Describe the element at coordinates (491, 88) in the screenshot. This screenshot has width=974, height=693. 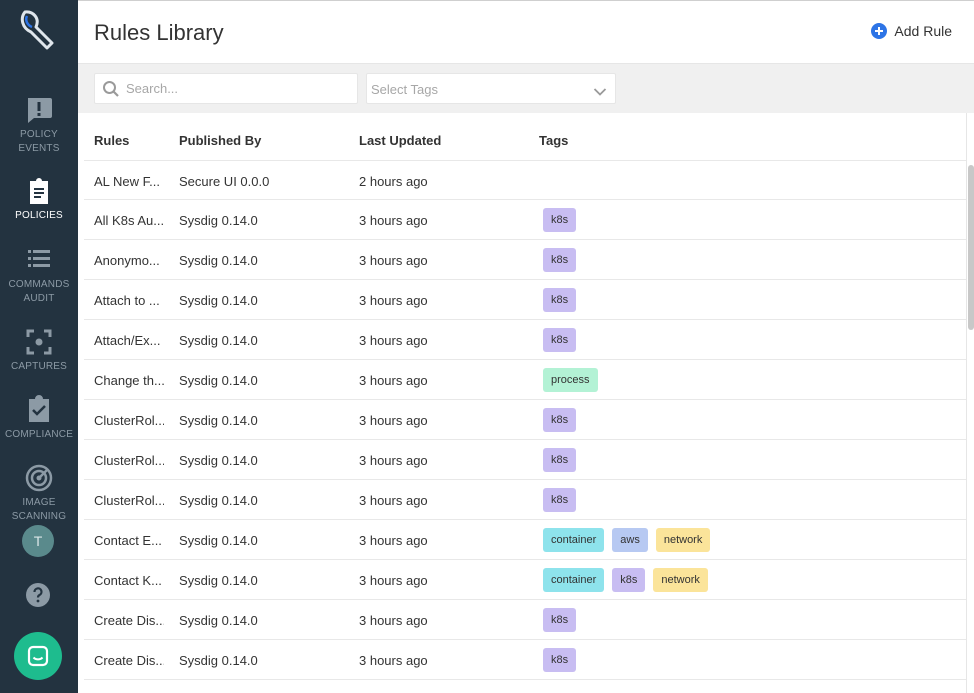
I see `select-tags-dropdown: Select Tags` at that location.